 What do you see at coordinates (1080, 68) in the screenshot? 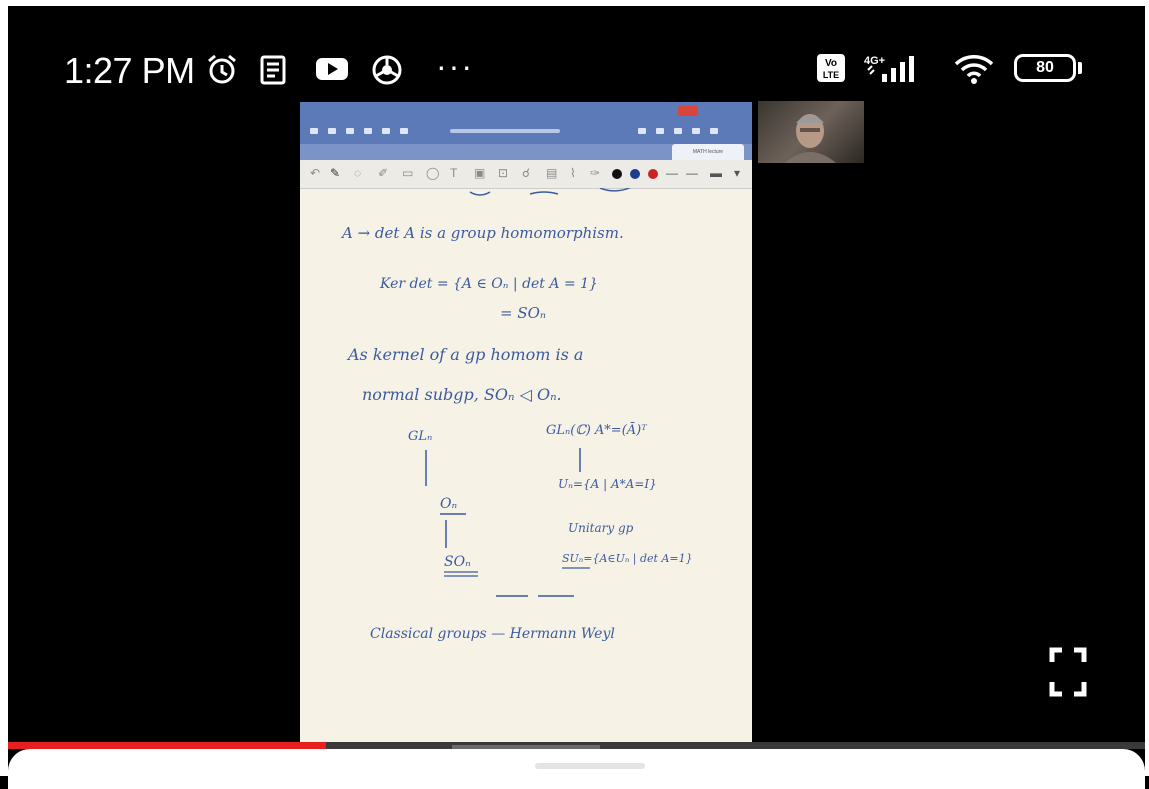
I see `battery-tip` at bounding box center [1080, 68].